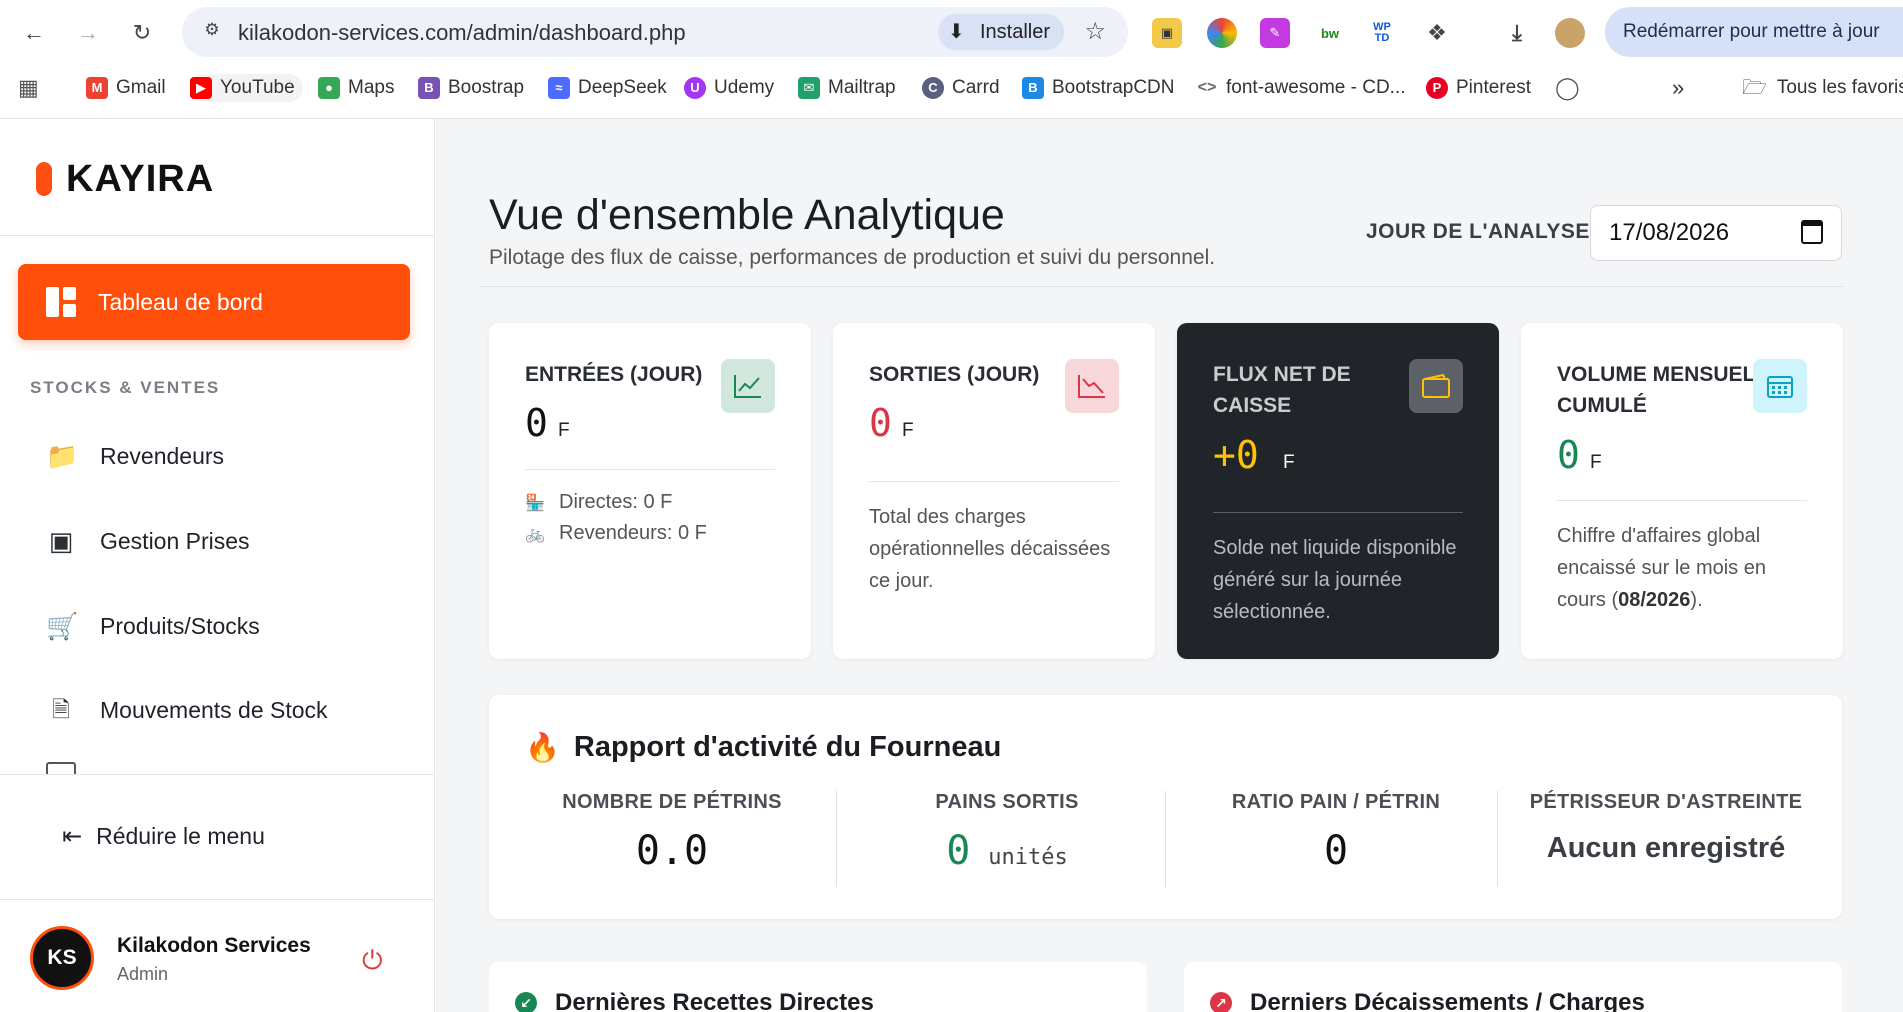  I want to click on fire-icon: 🔥, so click(542, 747).